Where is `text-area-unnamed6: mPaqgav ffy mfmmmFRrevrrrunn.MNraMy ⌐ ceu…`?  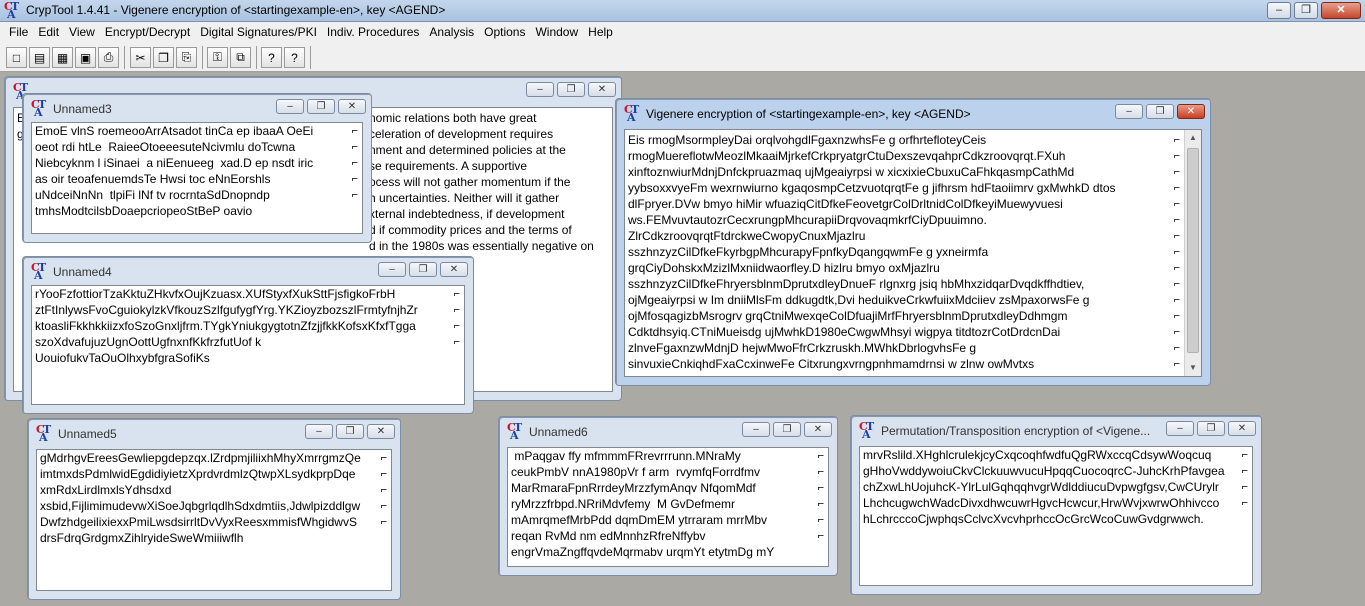 text-area-unnamed6: mPaqgav ffy mfmmmFRrevrrrunn.MNraMy ⌐ ceu… is located at coordinates (668, 507).